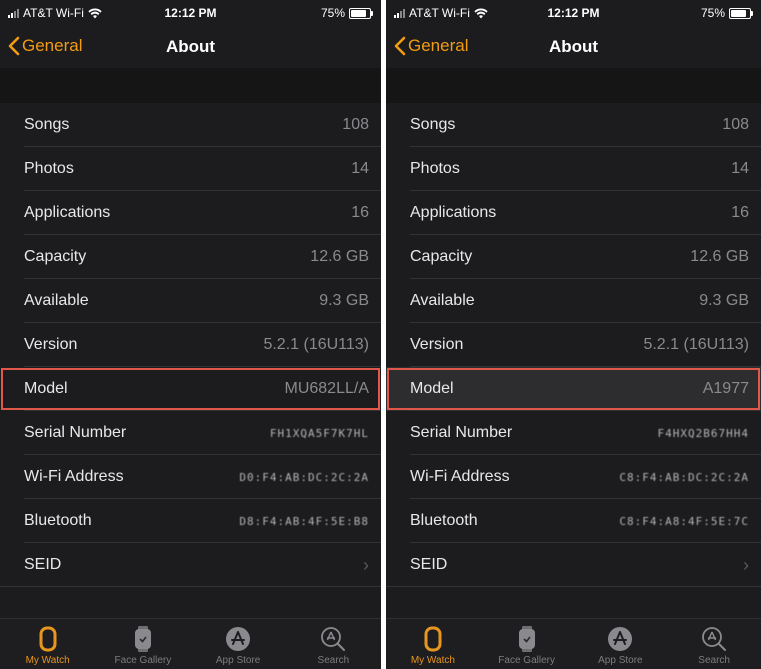  What do you see at coordinates (360, 212) in the screenshot?
I see `row-value: 16` at bounding box center [360, 212].